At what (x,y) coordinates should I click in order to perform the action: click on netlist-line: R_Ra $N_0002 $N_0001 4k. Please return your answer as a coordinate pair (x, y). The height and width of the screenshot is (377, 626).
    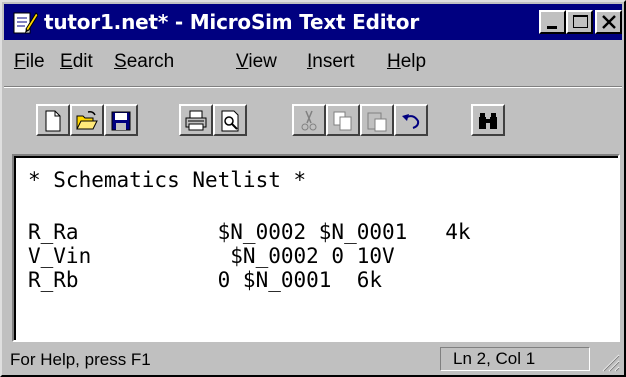
    Looking at the image, I should click on (249, 232).